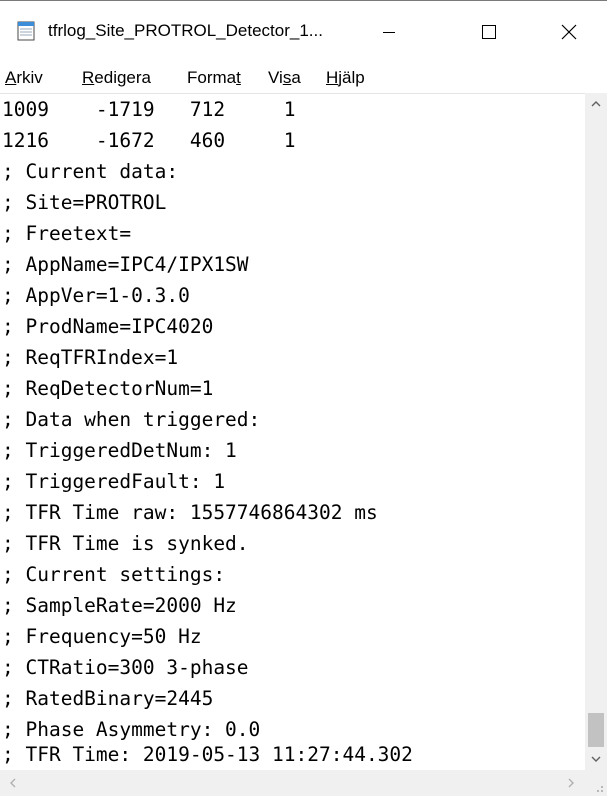  I want to click on vertical-scroll-thumb, so click(596, 730).